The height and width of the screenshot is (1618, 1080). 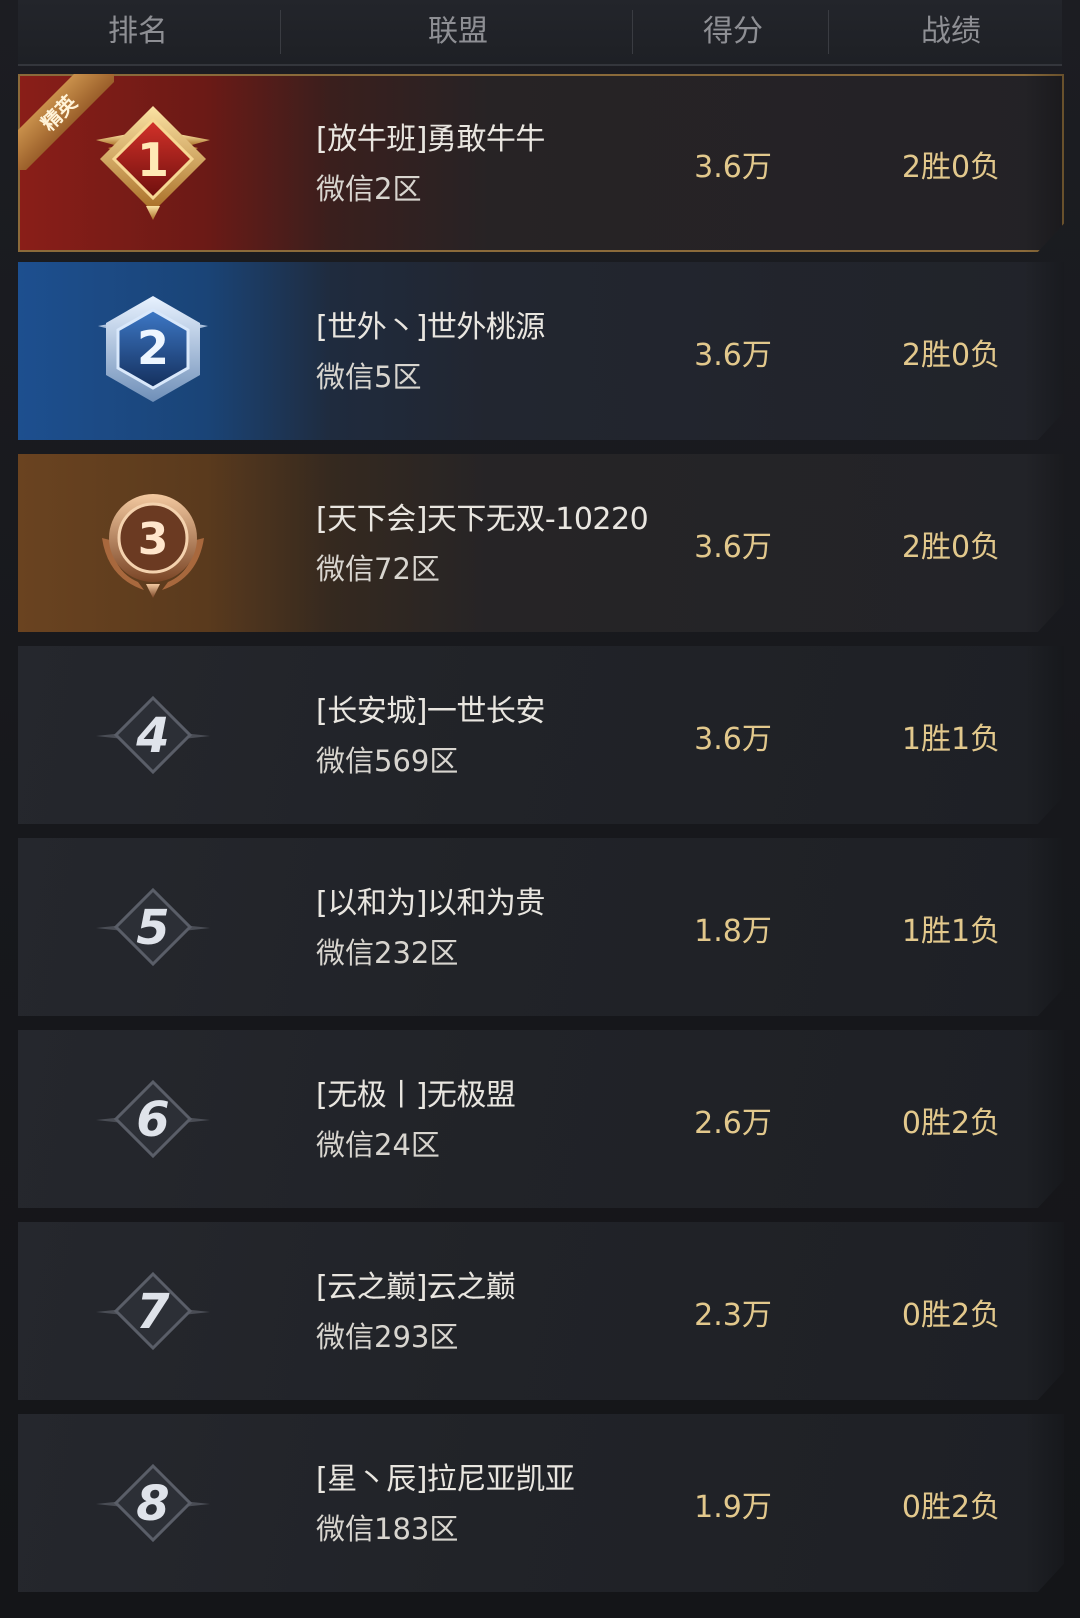 I want to click on header-score: 得分, so click(x=733, y=31).